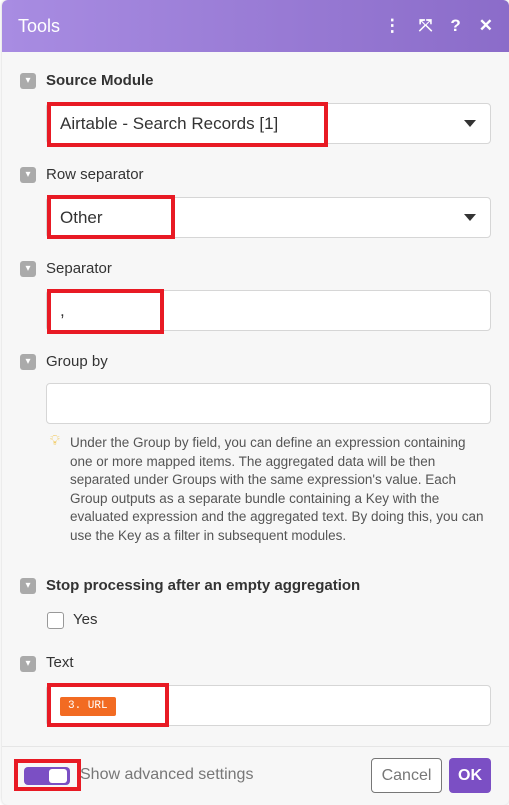 This screenshot has height=805, width=509. What do you see at coordinates (95, 174) in the screenshot?
I see `row-separator-label: Row separator` at bounding box center [95, 174].